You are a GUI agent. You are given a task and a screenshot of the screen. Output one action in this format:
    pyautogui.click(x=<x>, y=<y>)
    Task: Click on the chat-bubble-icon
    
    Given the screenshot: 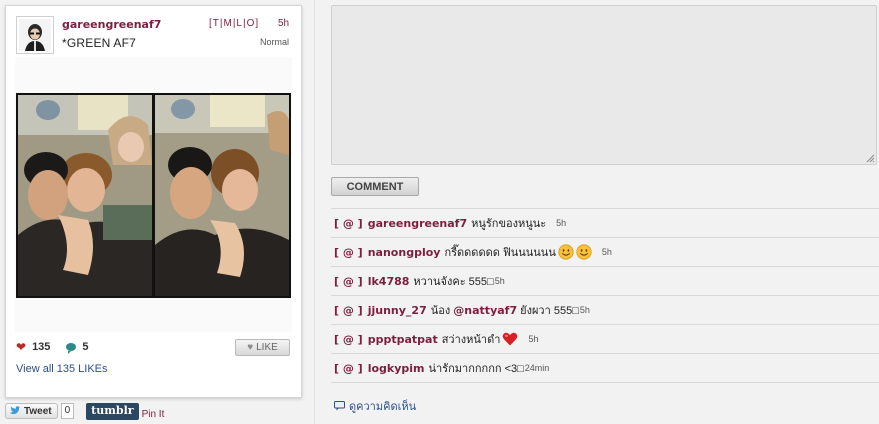 What is the action you would take?
    pyautogui.click(x=339, y=406)
    